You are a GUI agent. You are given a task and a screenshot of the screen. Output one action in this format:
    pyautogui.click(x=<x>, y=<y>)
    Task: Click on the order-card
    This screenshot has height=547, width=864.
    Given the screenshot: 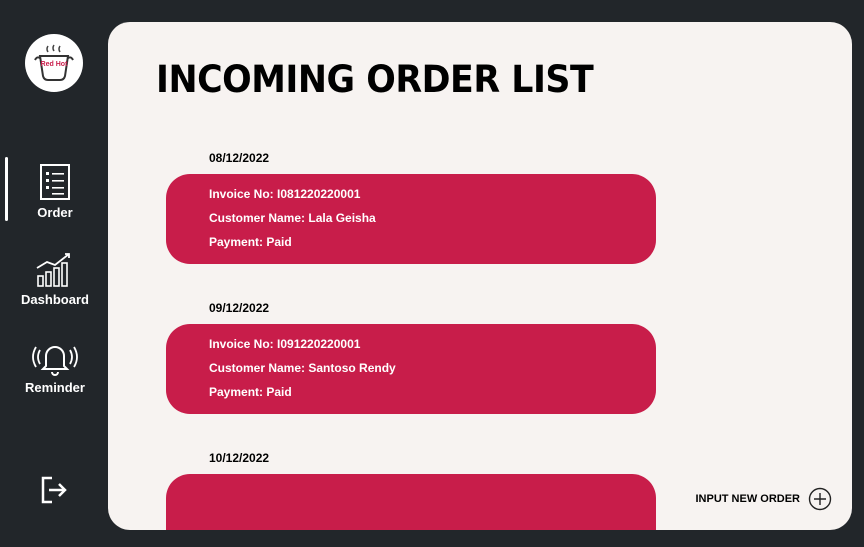 What is the action you would take?
    pyautogui.click(x=411, y=502)
    